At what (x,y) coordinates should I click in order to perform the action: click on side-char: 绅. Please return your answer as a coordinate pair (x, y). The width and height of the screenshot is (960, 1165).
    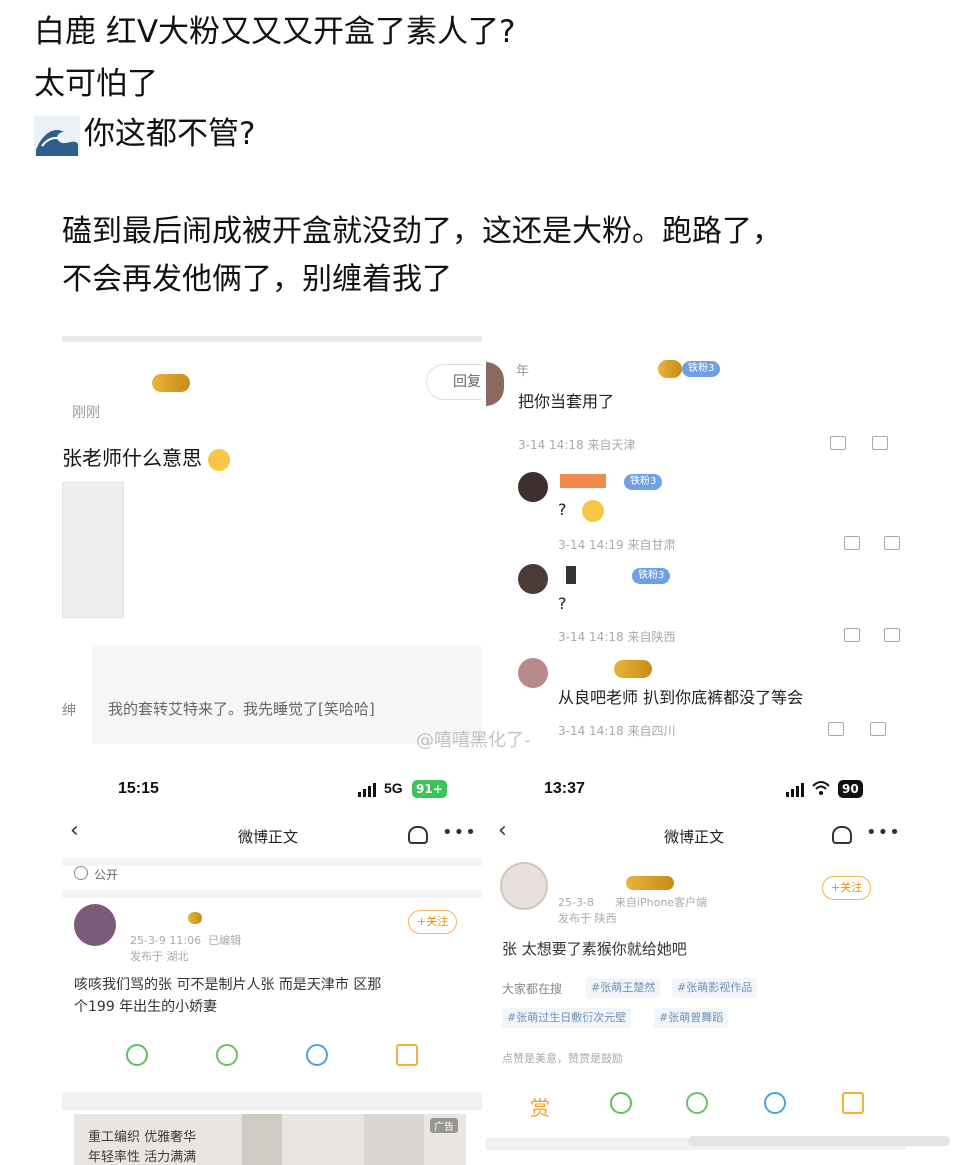
    Looking at the image, I should click on (69, 711).